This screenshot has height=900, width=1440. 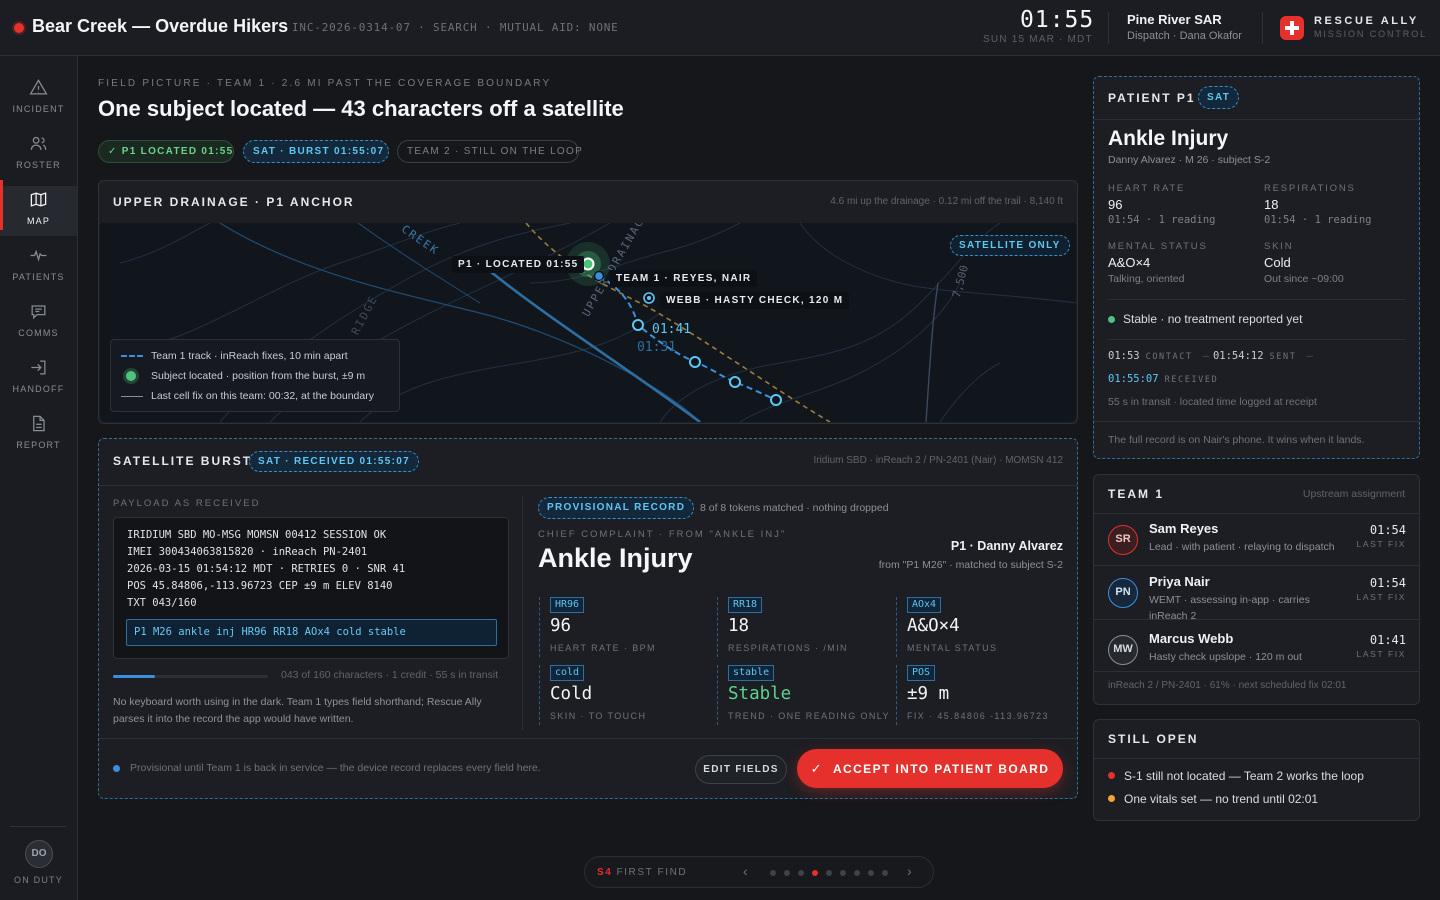 I want to click on field-caption: TREND · ONE READING ONLY, so click(x=809, y=716).